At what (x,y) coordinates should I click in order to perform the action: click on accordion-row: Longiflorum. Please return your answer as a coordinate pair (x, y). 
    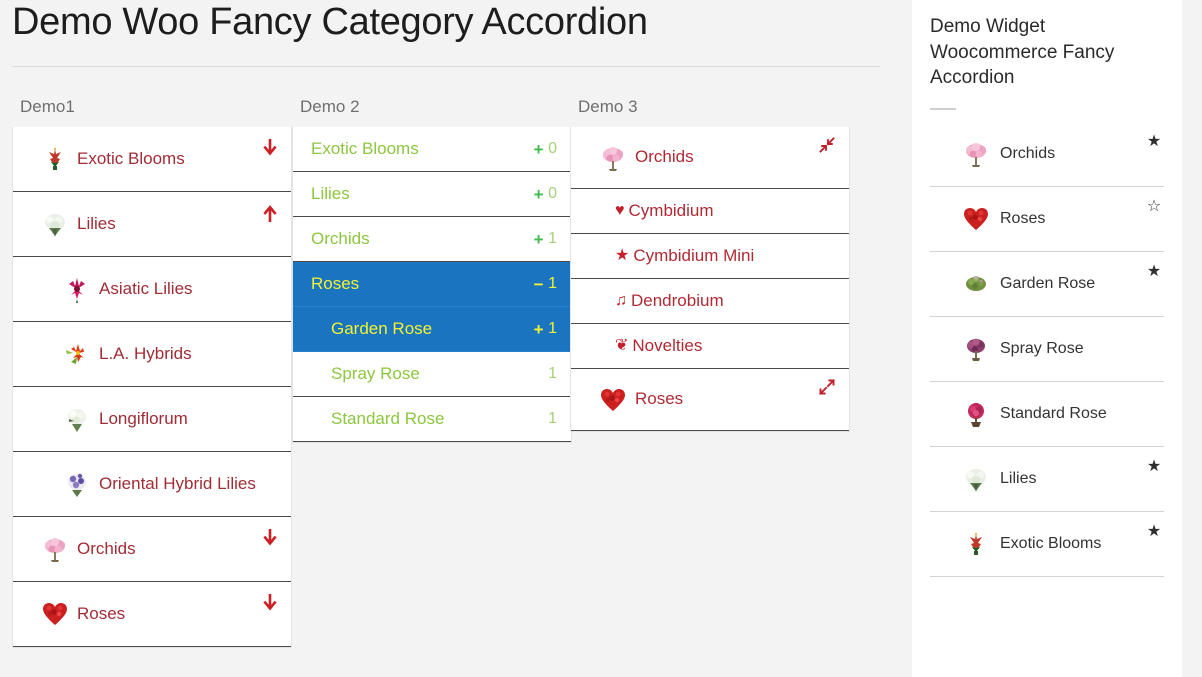
    Looking at the image, I should click on (152, 419).